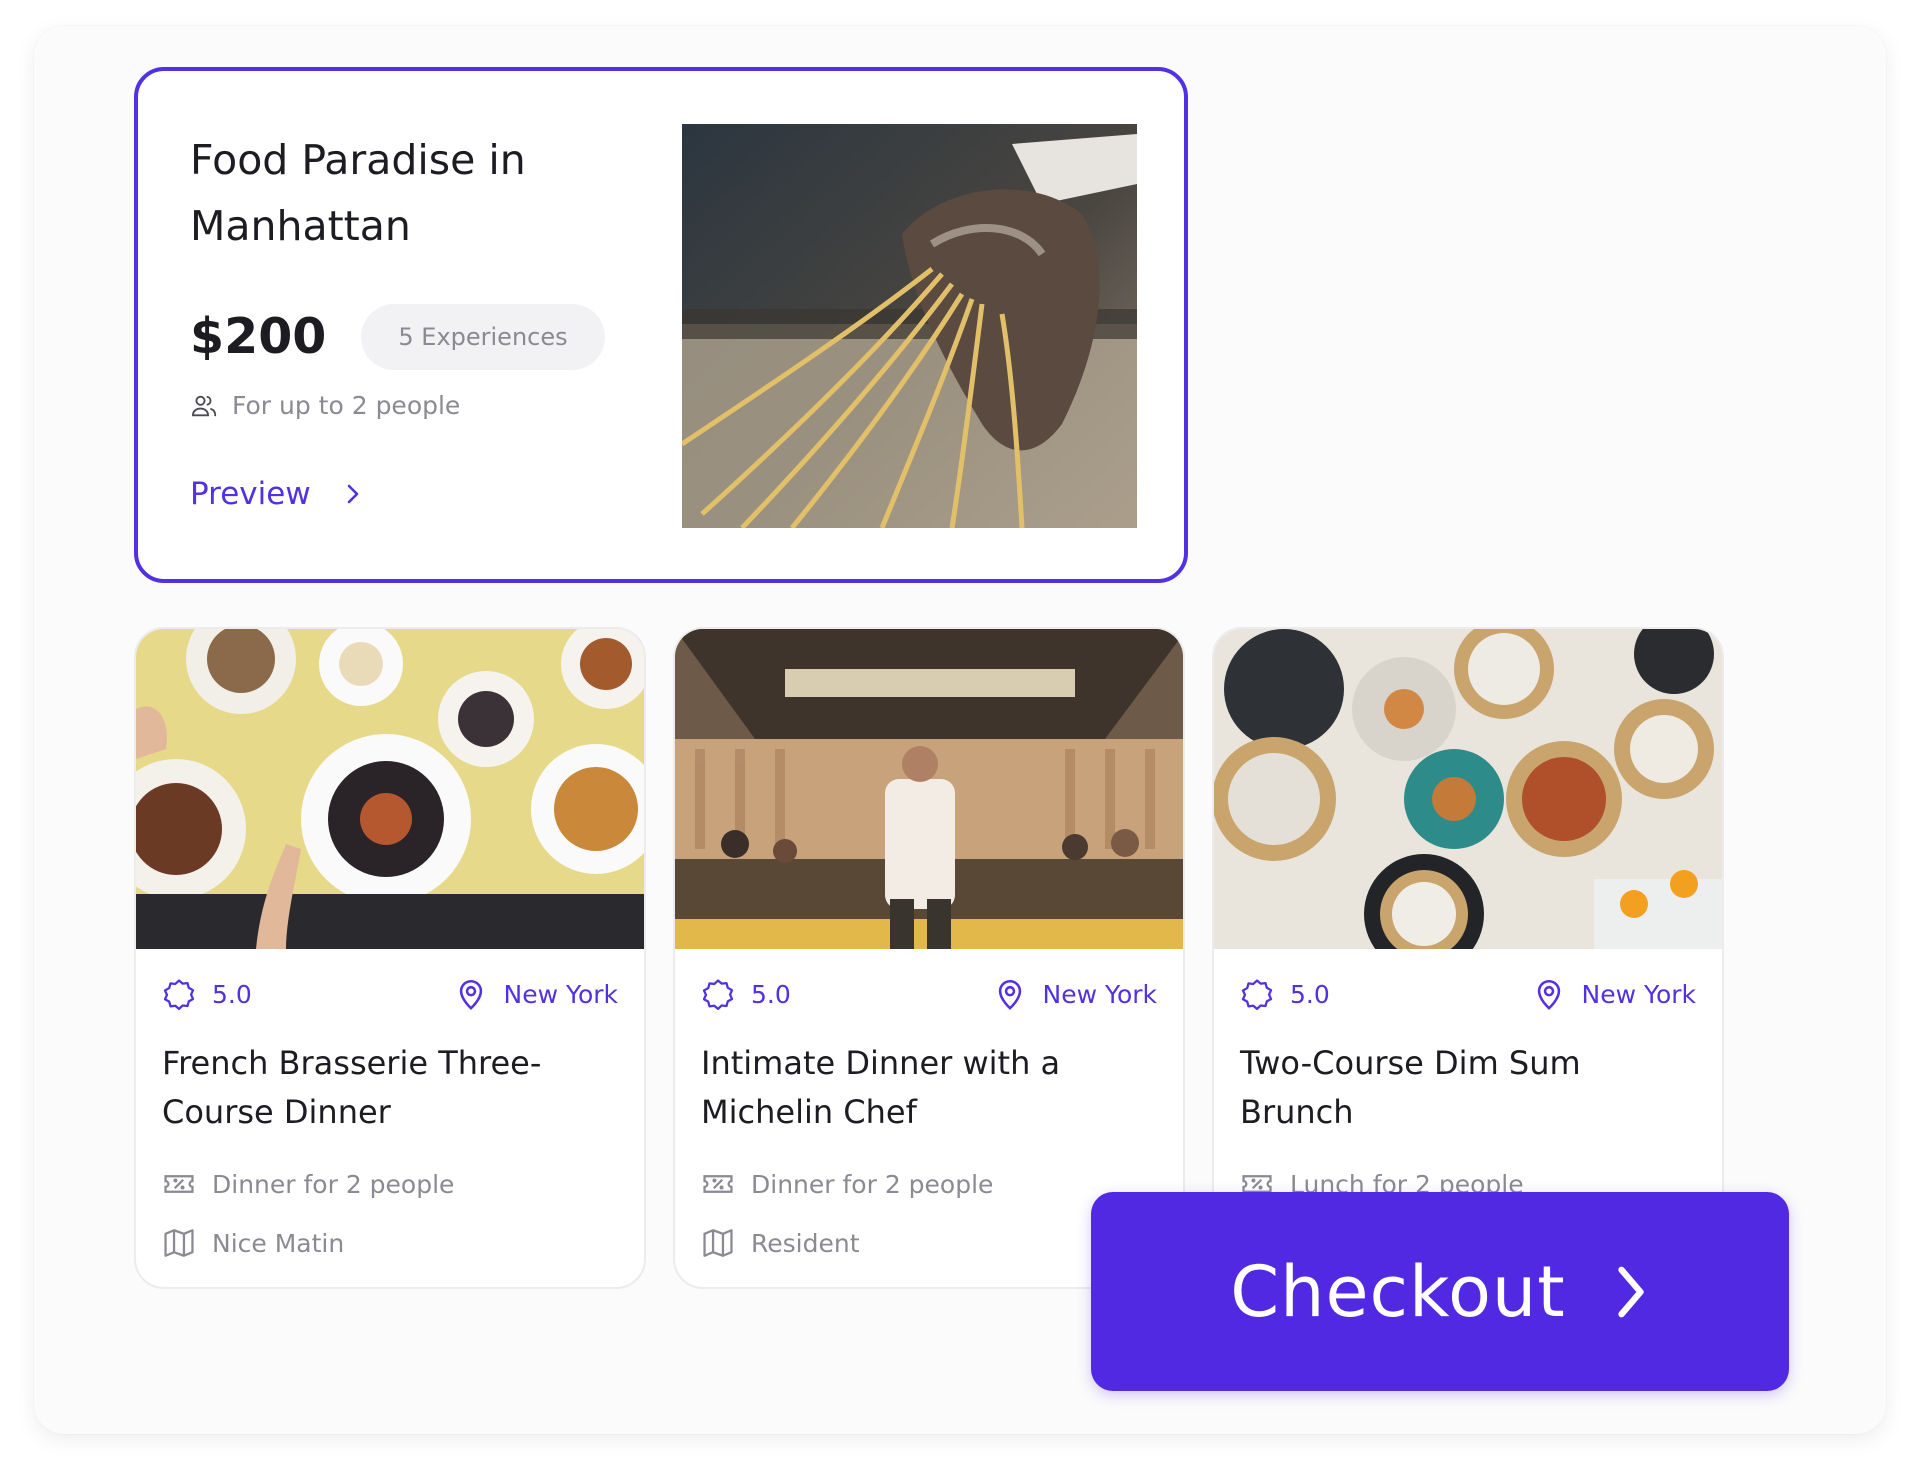 The width and height of the screenshot is (1920, 1480). What do you see at coordinates (390, 789) in the screenshot?
I see `card-image-brasserie` at bounding box center [390, 789].